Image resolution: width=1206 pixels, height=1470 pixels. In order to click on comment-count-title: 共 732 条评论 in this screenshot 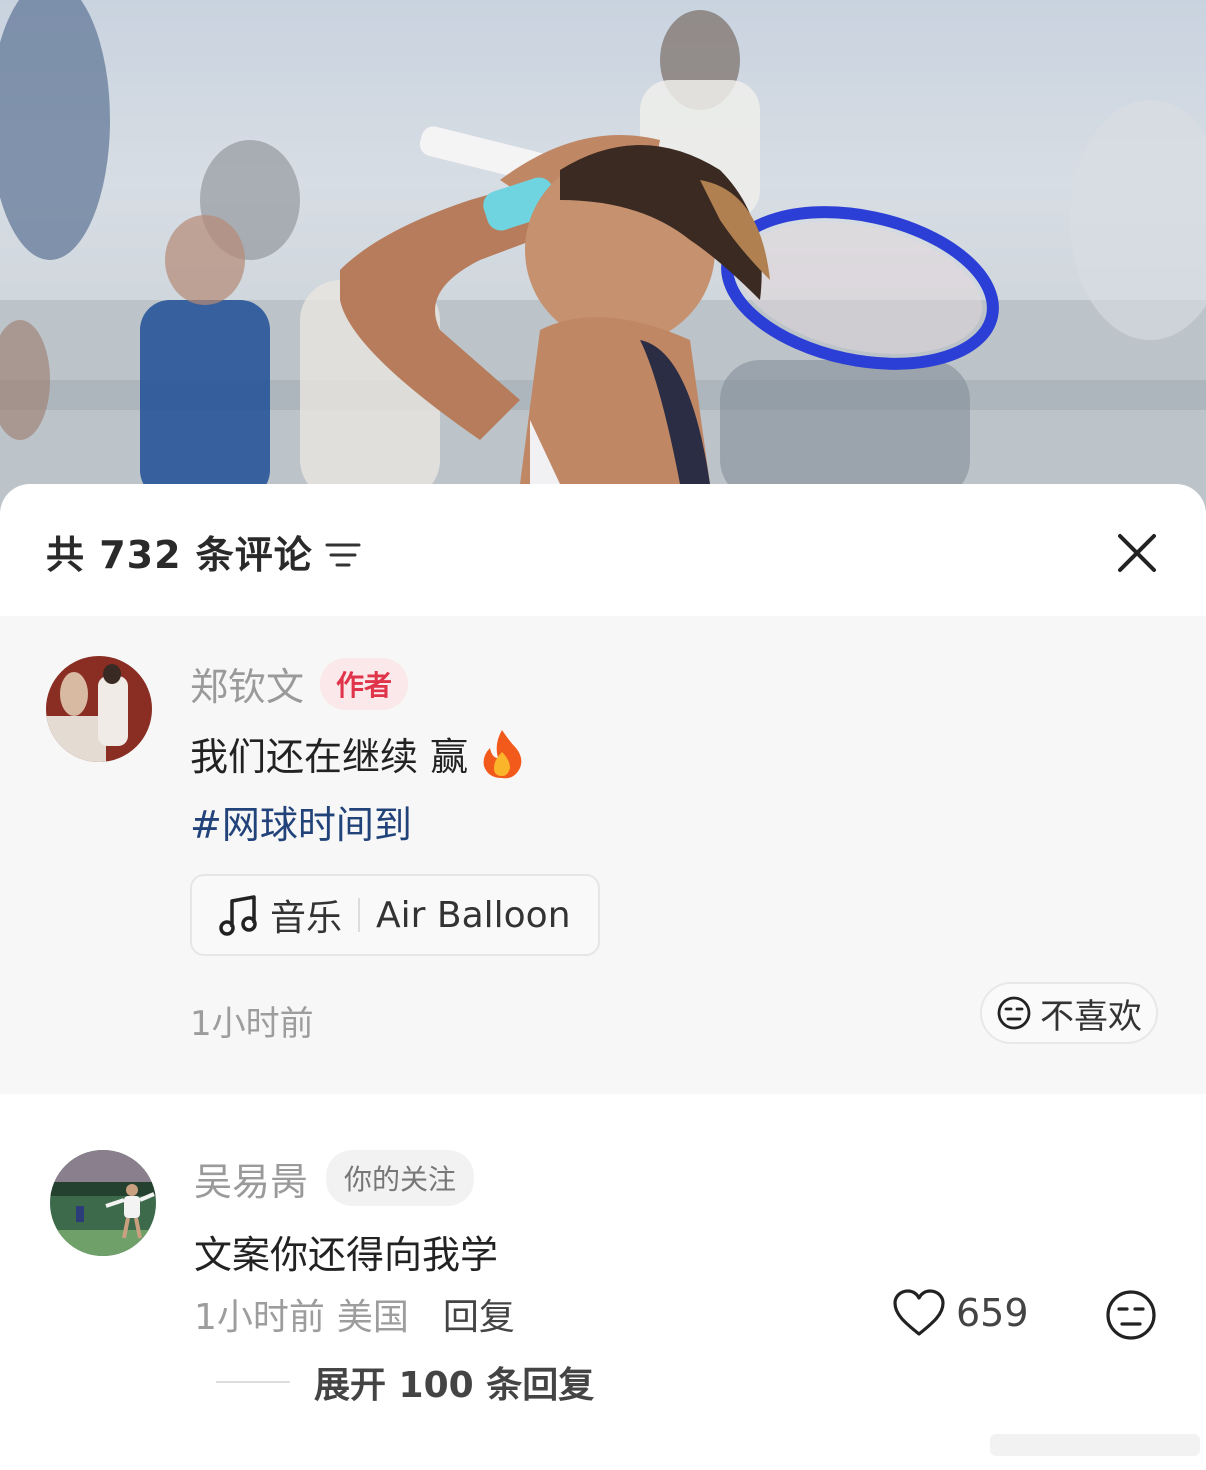, I will do `click(203, 551)`.